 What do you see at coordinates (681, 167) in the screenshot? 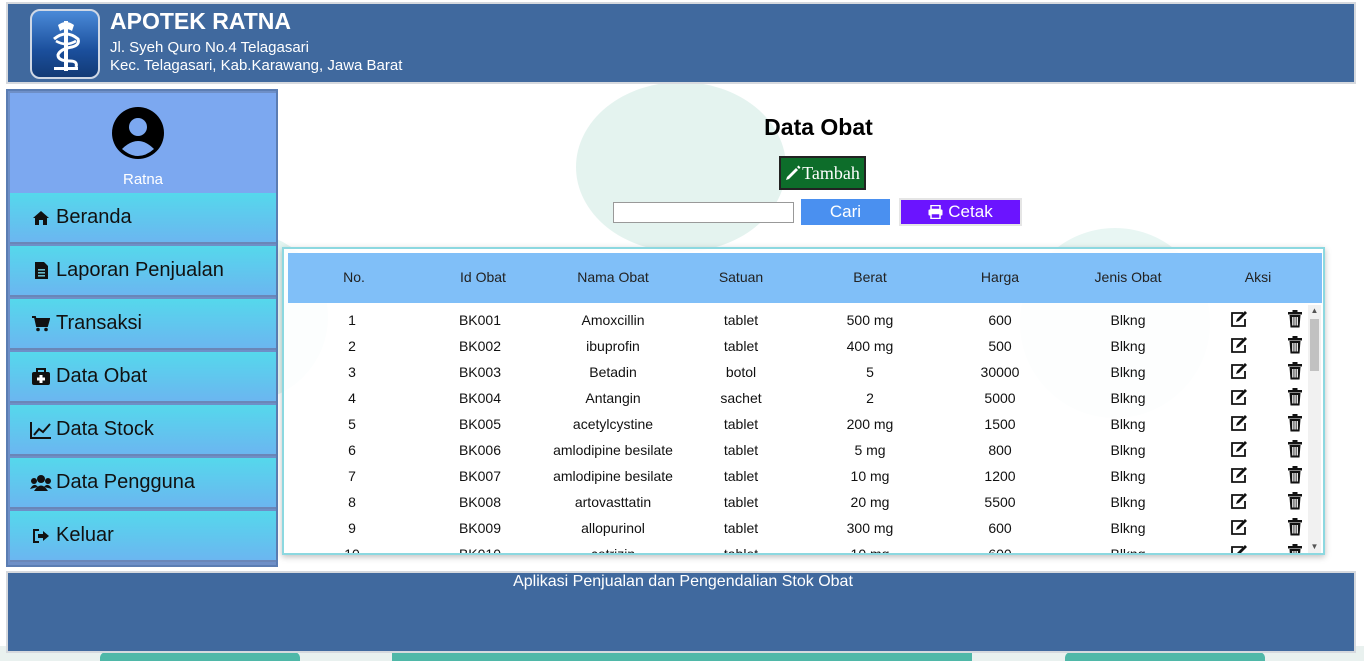
I see `background-pills-decoration` at bounding box center [681, 167].